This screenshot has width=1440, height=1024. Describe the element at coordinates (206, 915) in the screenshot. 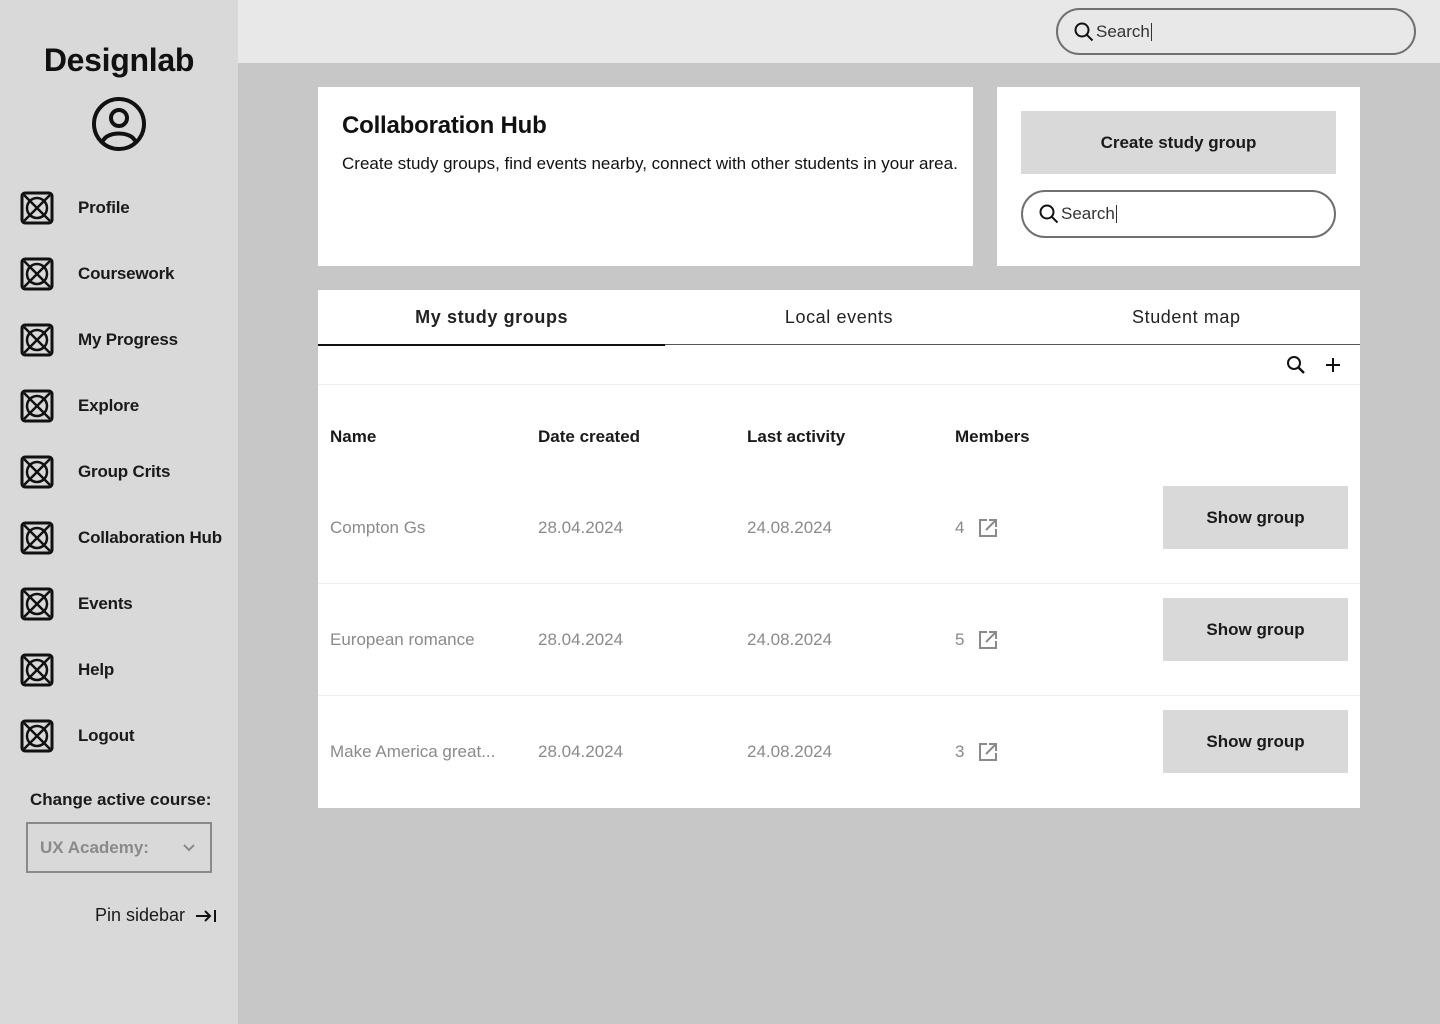

I see `arrow-right-to-bar-icon` at that location.